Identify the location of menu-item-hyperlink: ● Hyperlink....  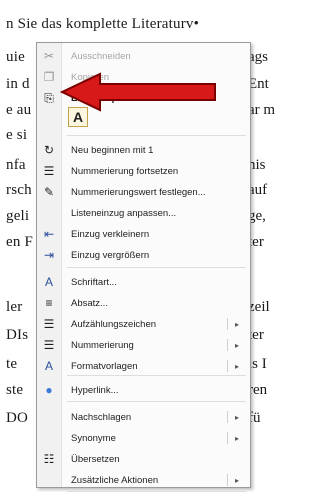
(143, 390).